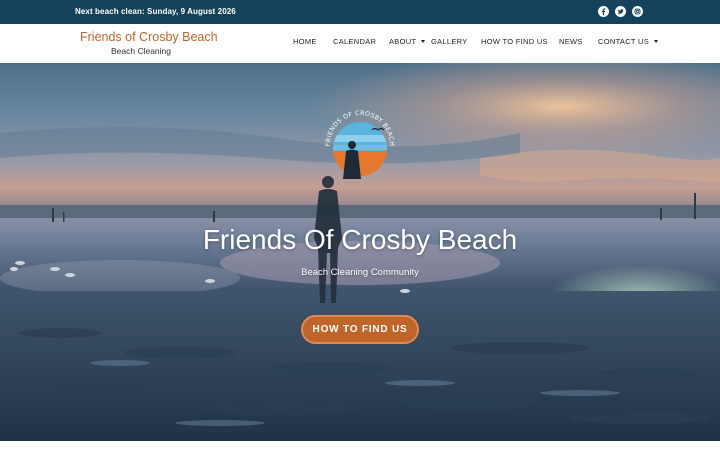 This screenshot has height=450, width=720. I want to click on nav-about: ABOUT, so click(407, 43).